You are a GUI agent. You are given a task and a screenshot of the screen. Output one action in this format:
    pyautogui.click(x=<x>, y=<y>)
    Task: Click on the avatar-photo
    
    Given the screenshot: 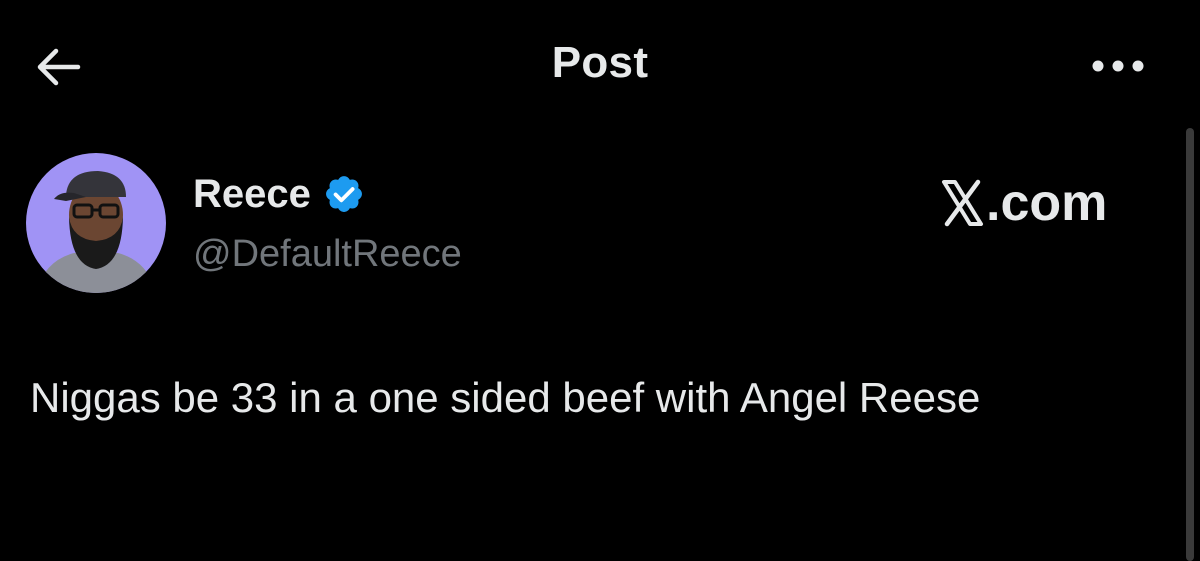 What is the action you would take?
    pyautogui.click(x=96, y=223)
    